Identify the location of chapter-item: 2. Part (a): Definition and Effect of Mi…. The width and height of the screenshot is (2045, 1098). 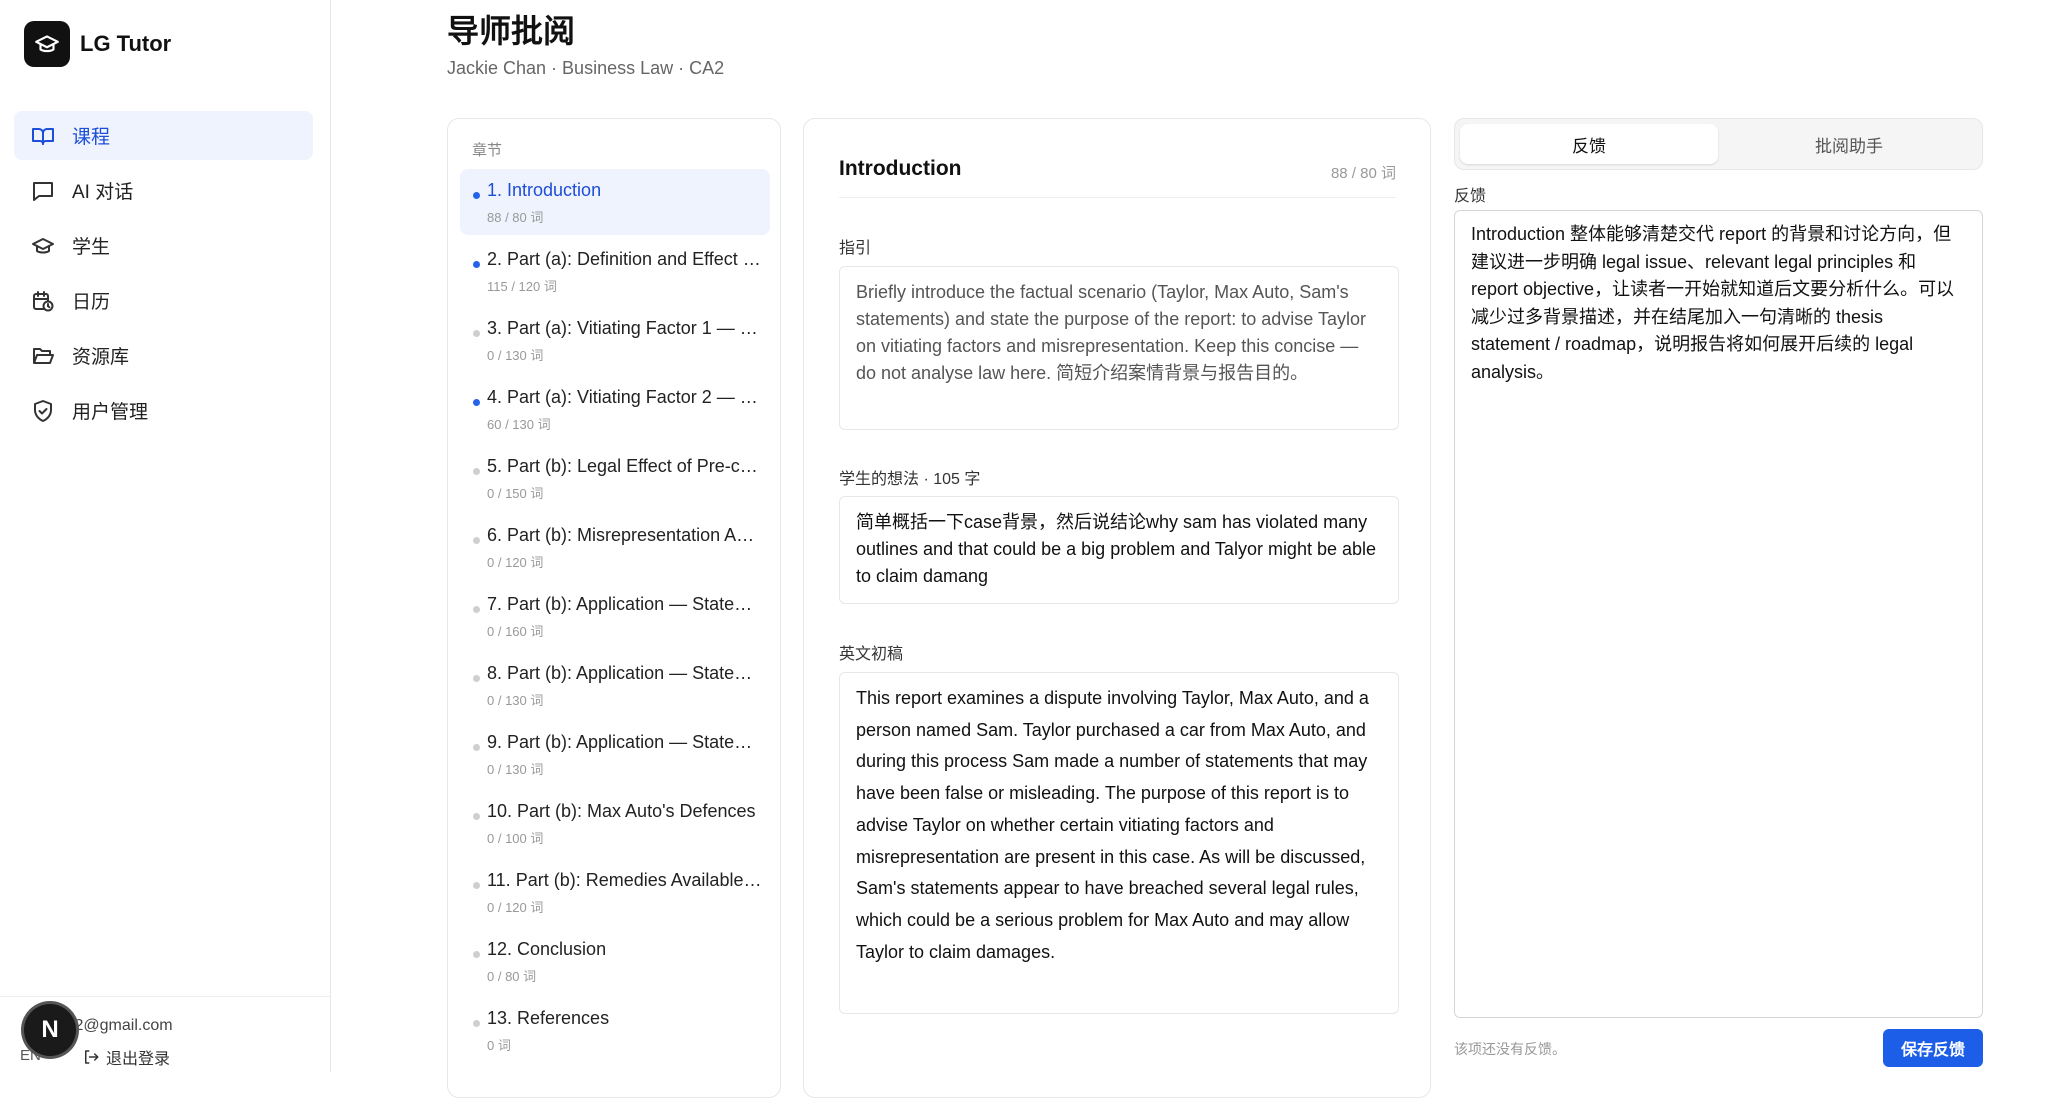
(615, 271).